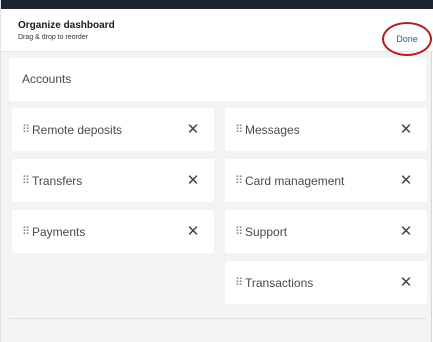 This screenshot has height=342, width=433. I want to click on accounts-widget: Accounts, so click(217, 79).